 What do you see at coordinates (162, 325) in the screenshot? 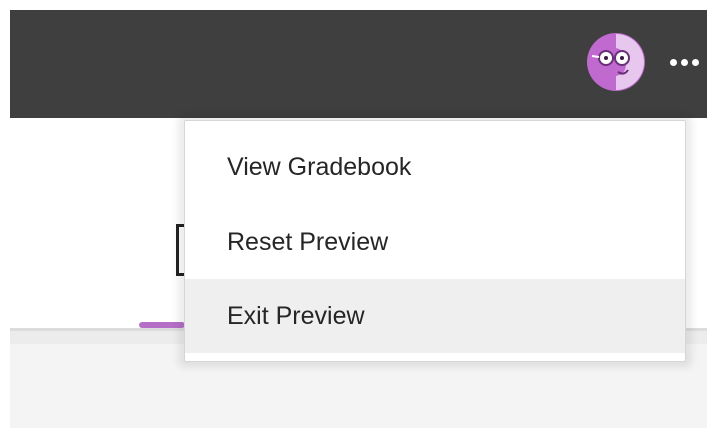
I see `active-tab-indicator` at bounding box center [162, 325].